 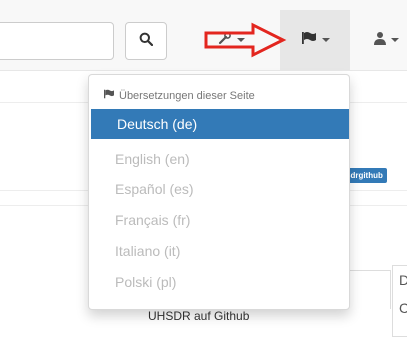 I want to click on side-panel: D C, so click(x=399, y=301).